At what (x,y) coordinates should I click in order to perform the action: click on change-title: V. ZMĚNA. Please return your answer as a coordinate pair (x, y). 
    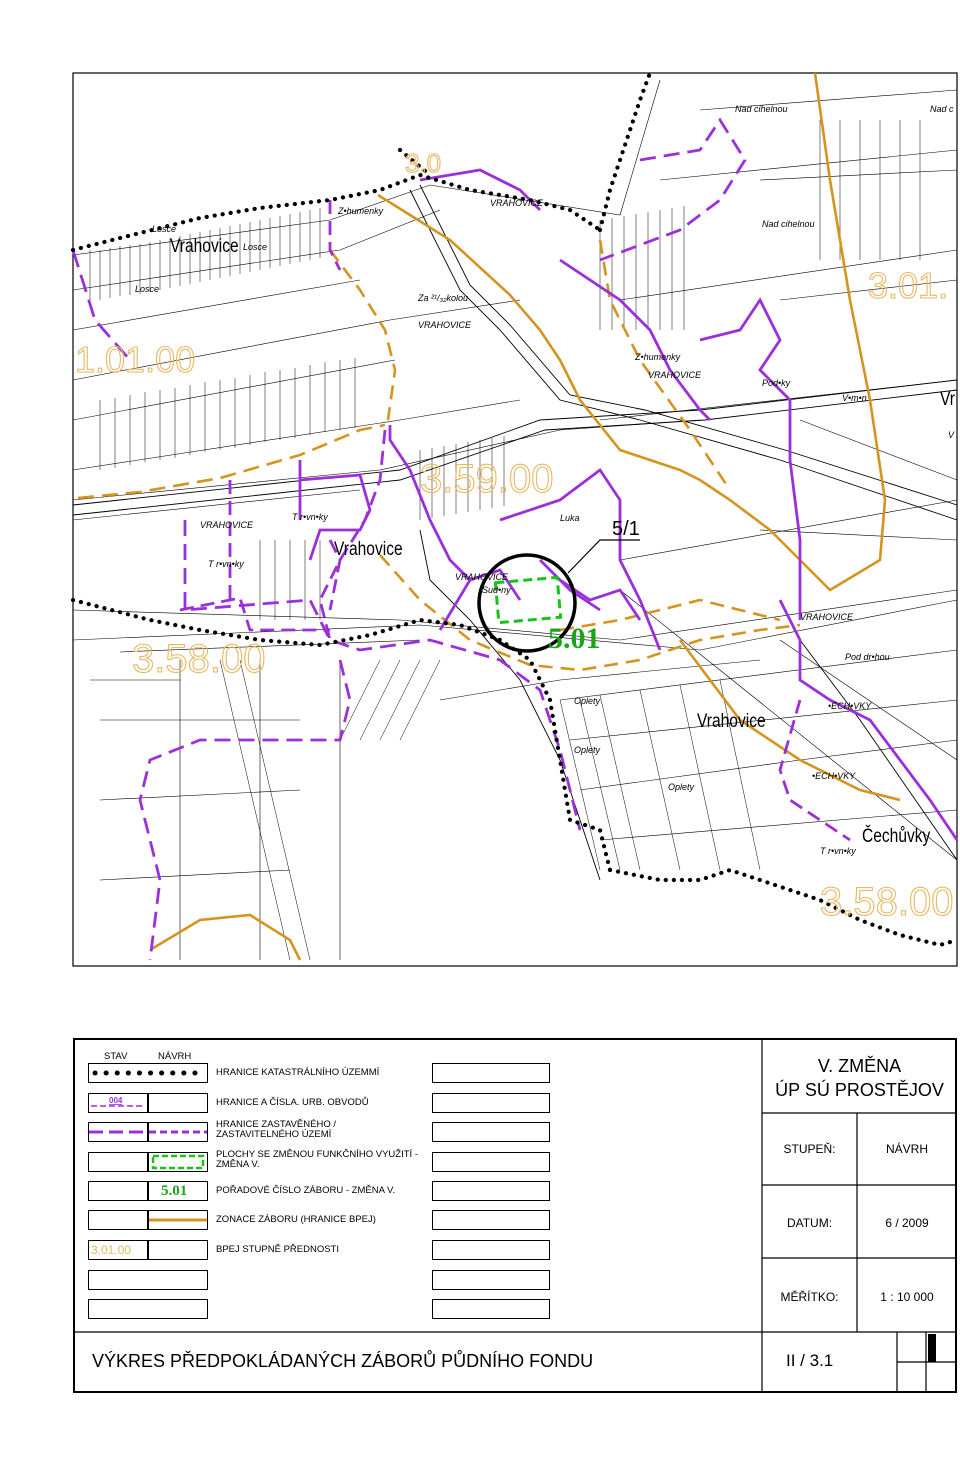
    Looking at the image, I should click on (859, 1066).